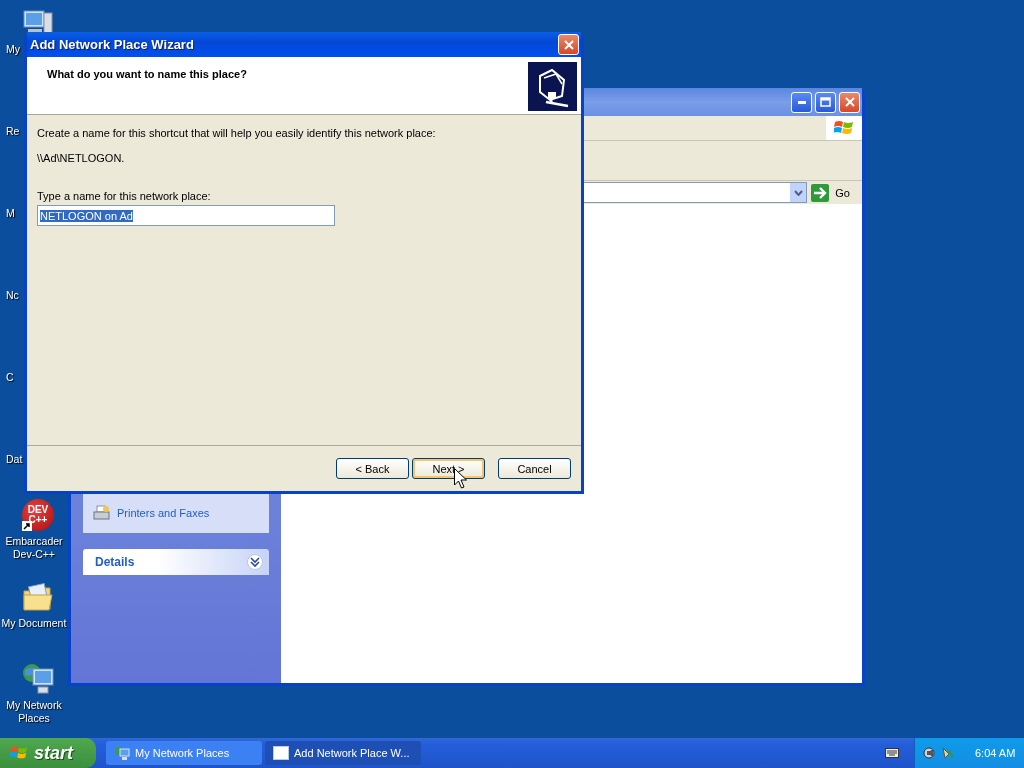 Image resolution: width=1024 pixels, height=768 pixels. I want to click on mouse-pointer-icon, so click(460, 478).